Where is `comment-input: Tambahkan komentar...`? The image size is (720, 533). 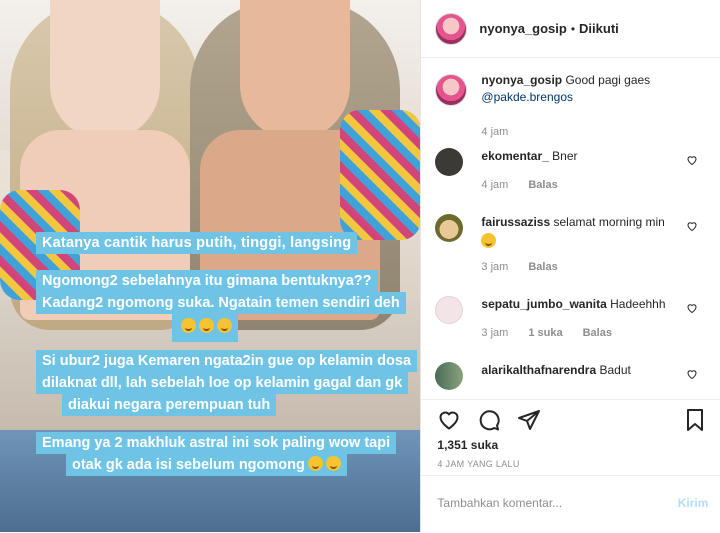
comment-input: Tambahkan komentar... is located at coordinates (499, 503).